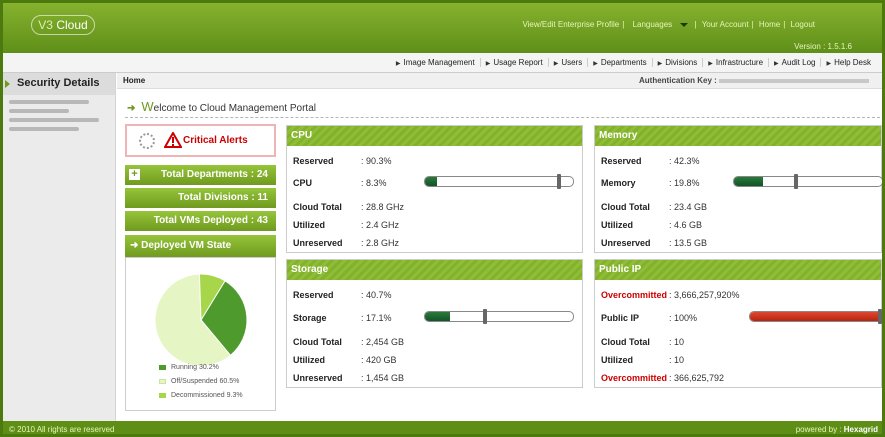  I want to click on public-ip-marker, so click(880, 316).